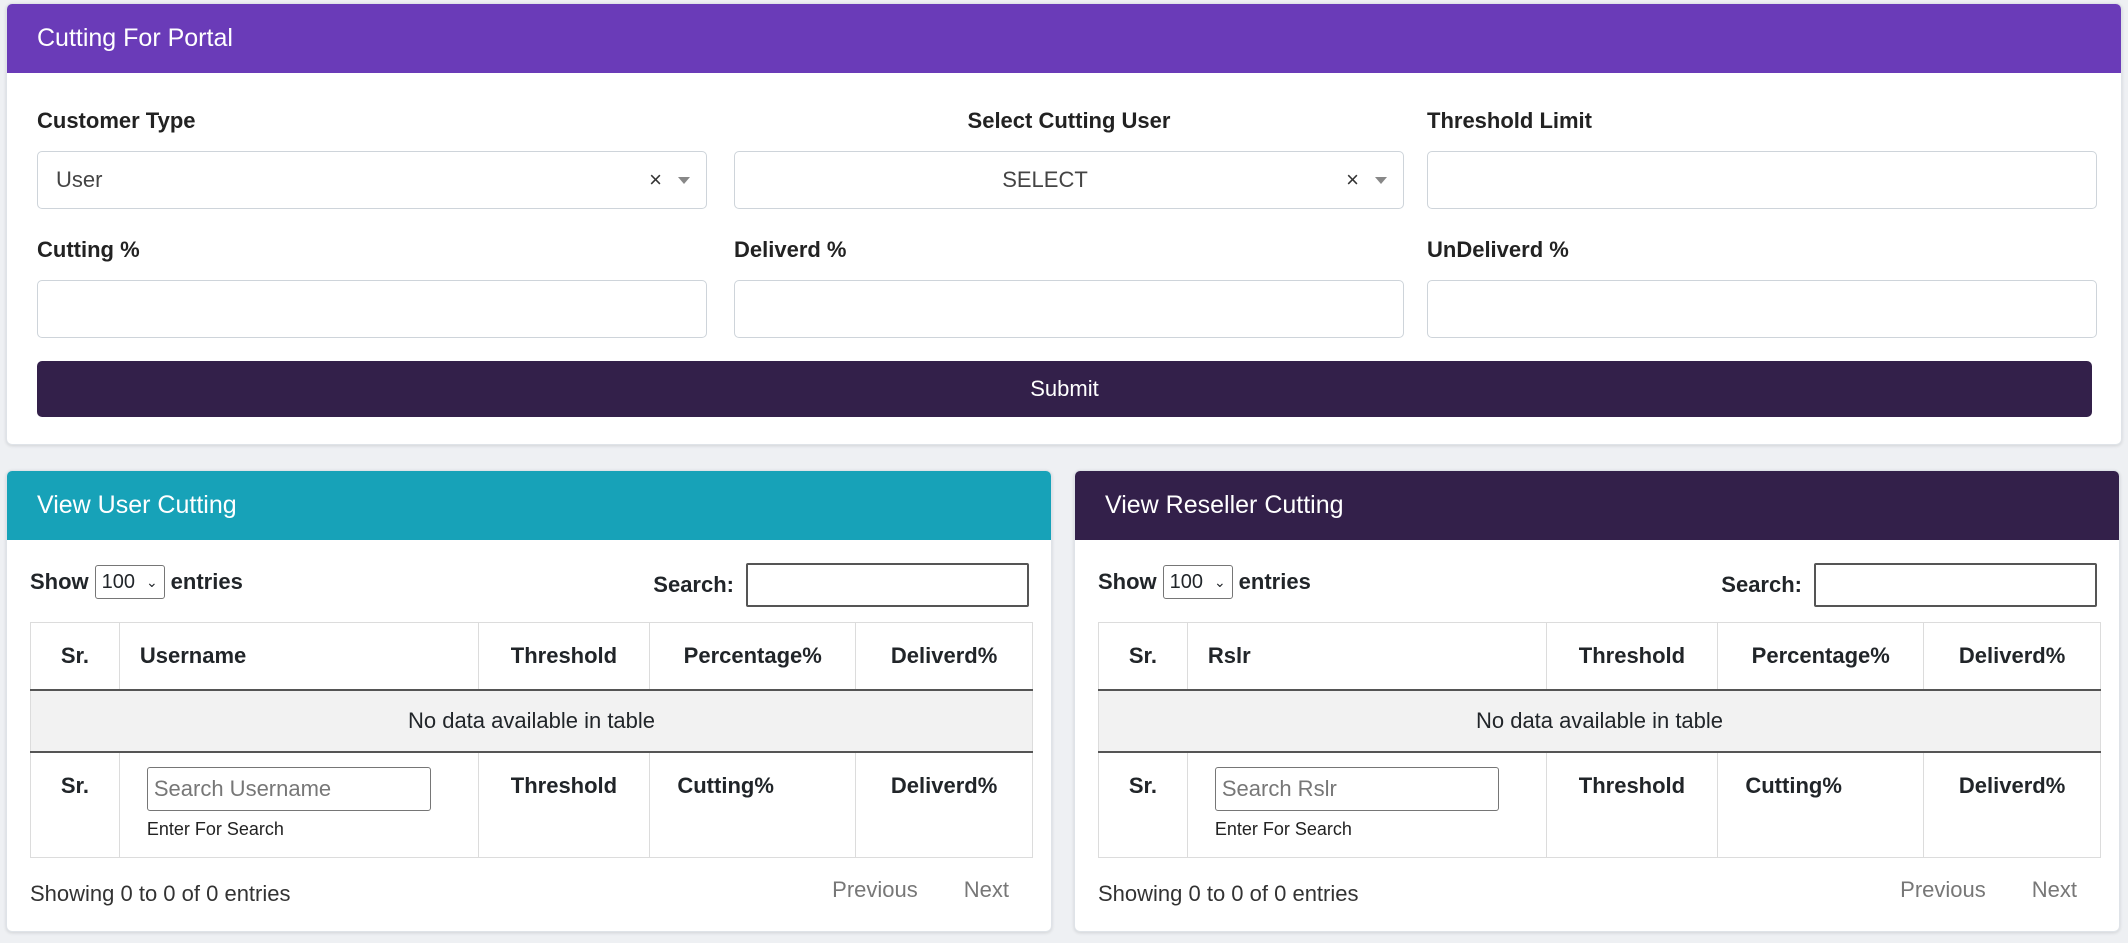 Image resolution: width=2128 pixels, height=943 pixels. What do you see at coordinates (1064, 389) in the screenshot?
I see `submit-button: Submit` at bounding box center [1064, 389].